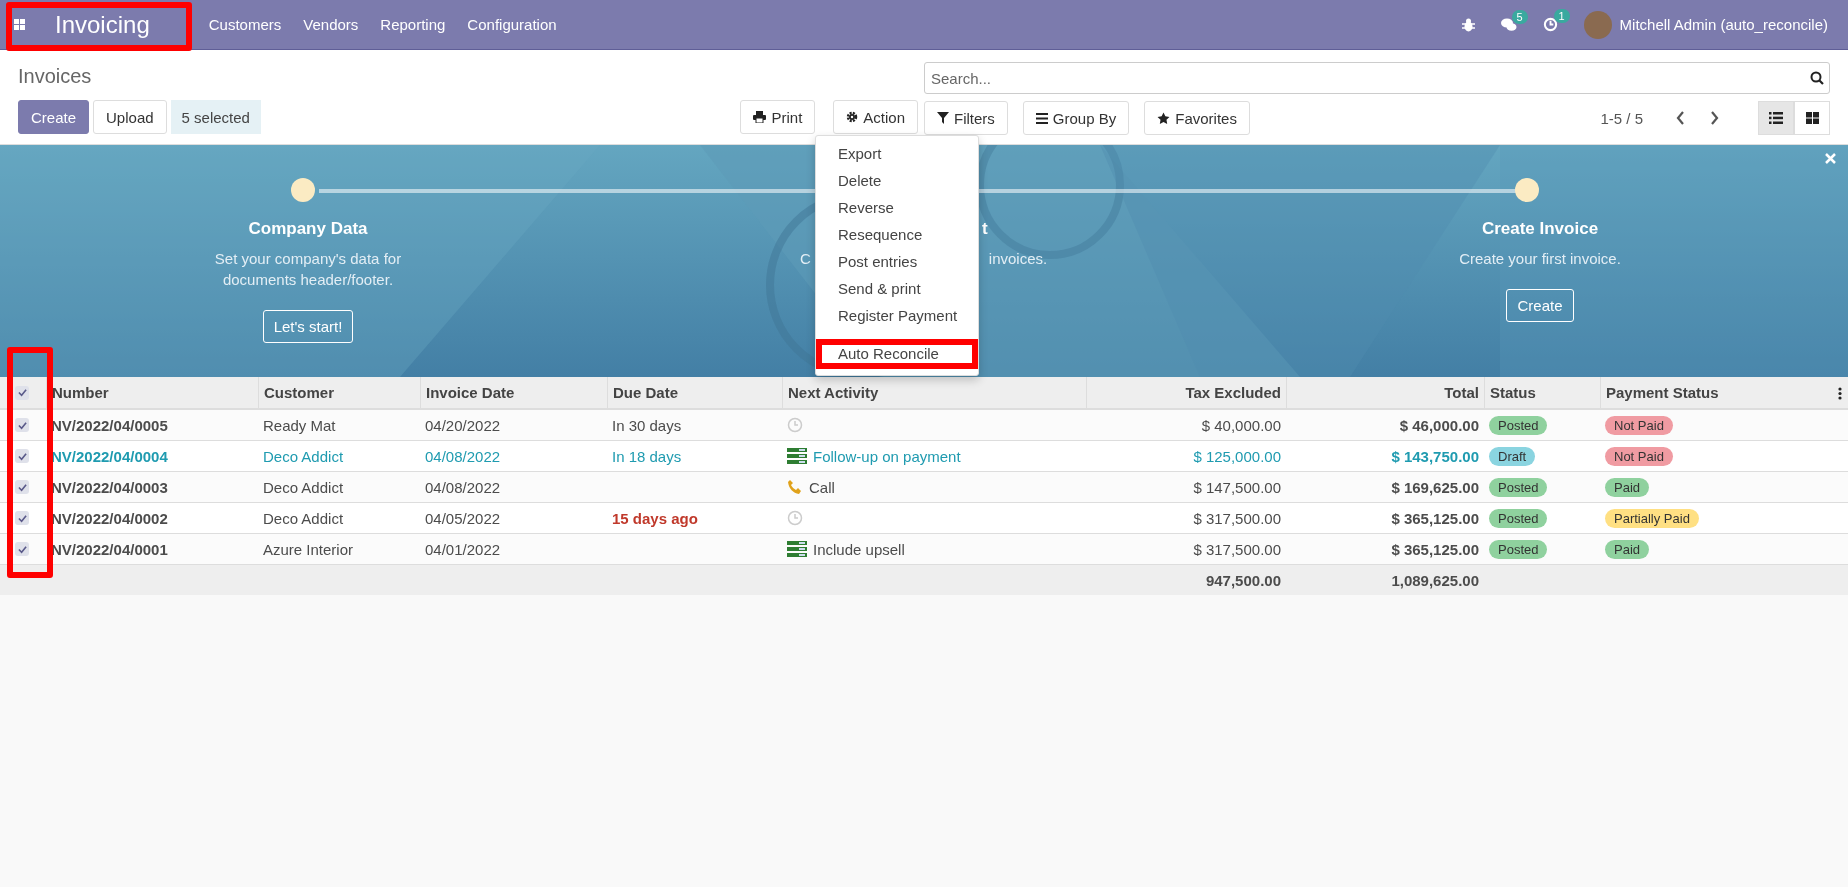 The image size is (1848, 887). Describe the element at coordinates (875, 117) in the screenshot. I see `action-button: Action` at that location.